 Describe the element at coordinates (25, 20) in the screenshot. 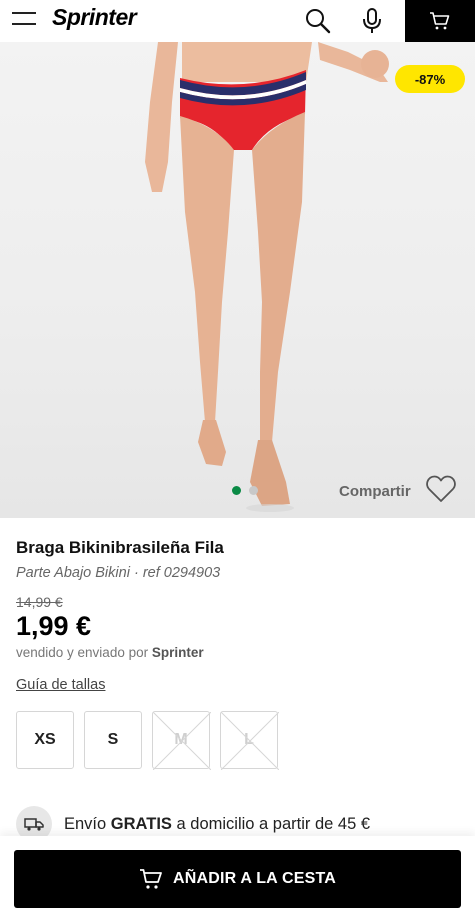

I see `hamburger-menu-icon` at that location.